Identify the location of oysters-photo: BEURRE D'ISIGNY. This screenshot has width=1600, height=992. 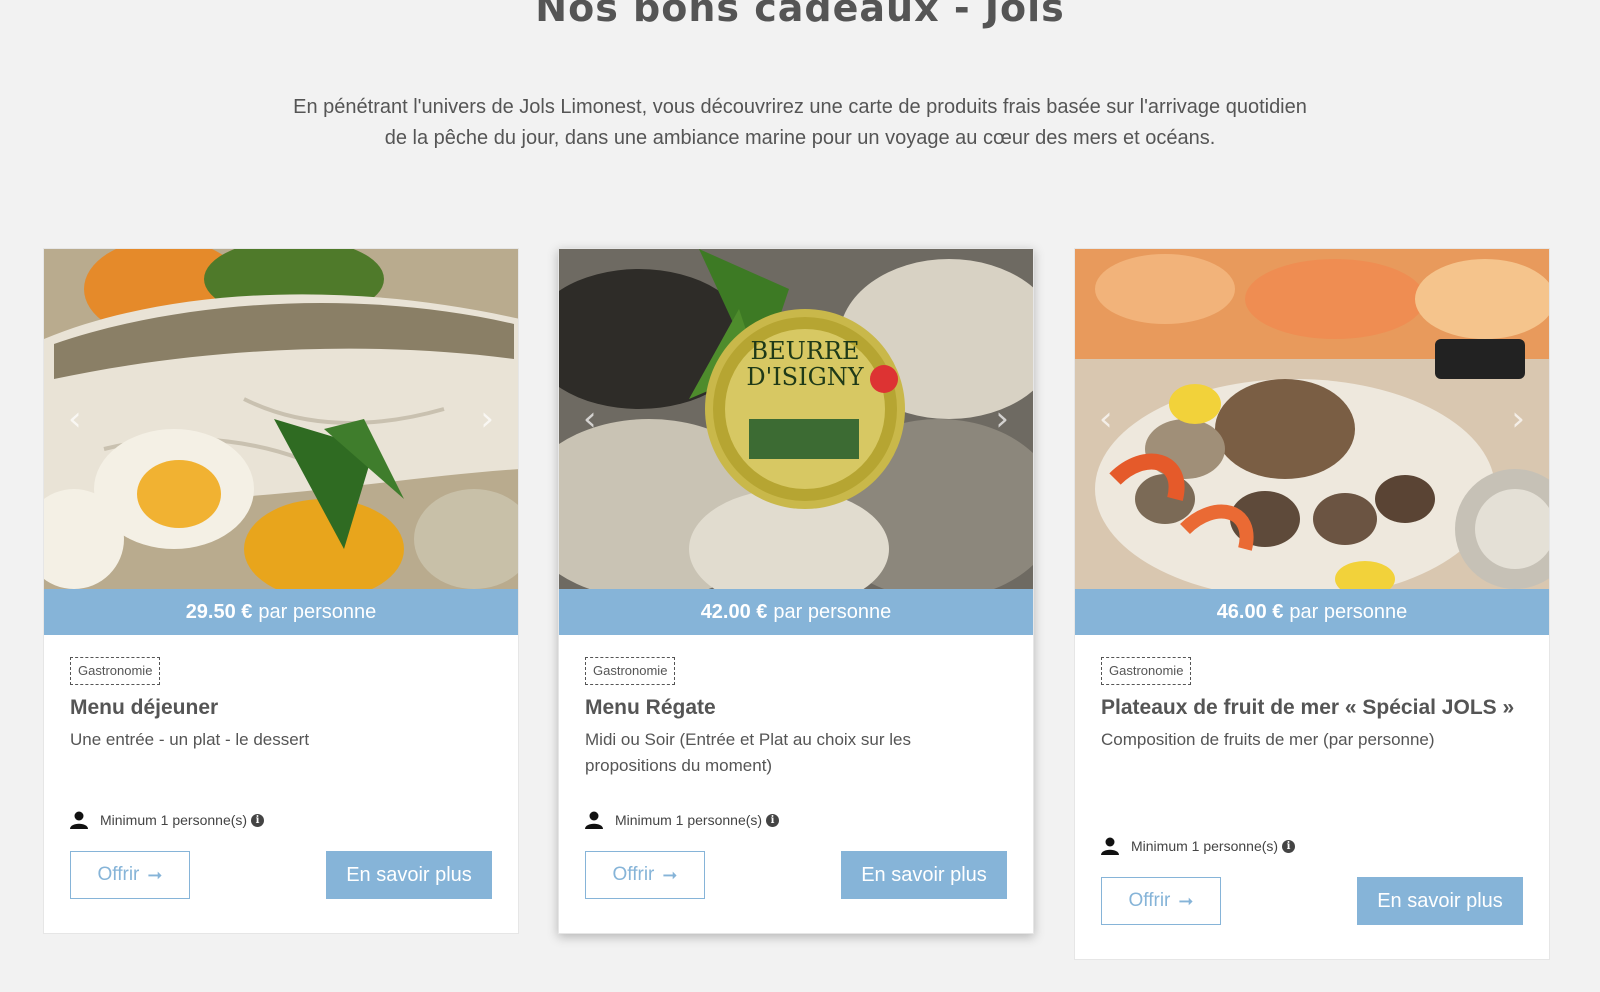
(796, 419).